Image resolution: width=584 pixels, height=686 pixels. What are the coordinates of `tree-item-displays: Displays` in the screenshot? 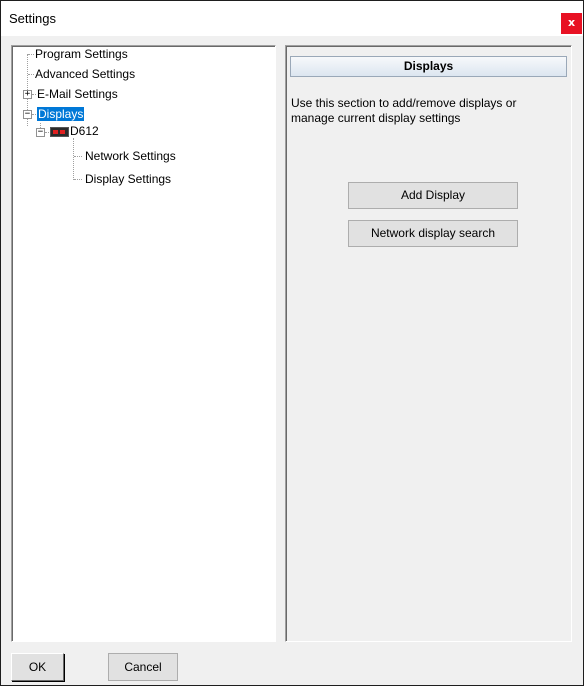 It's located at (60, 114).